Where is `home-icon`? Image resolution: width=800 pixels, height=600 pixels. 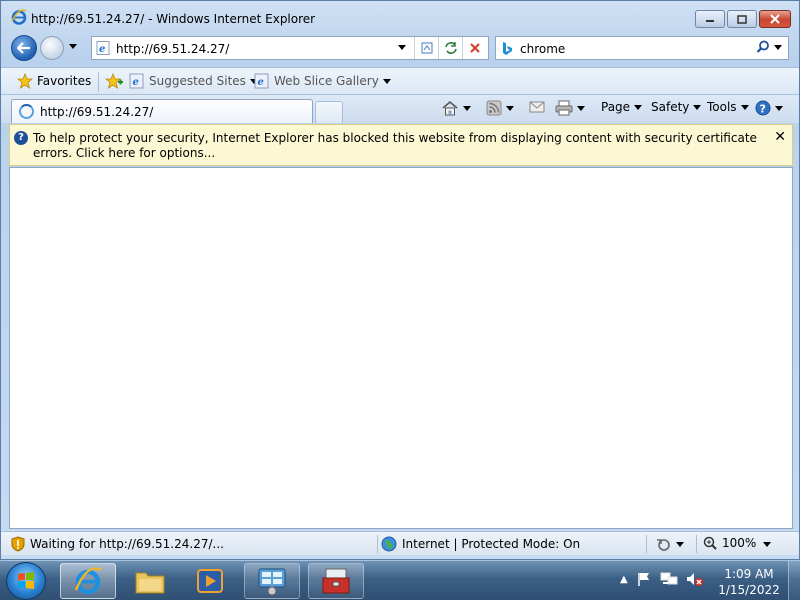 home-icon is located at coordinates (450, 108).